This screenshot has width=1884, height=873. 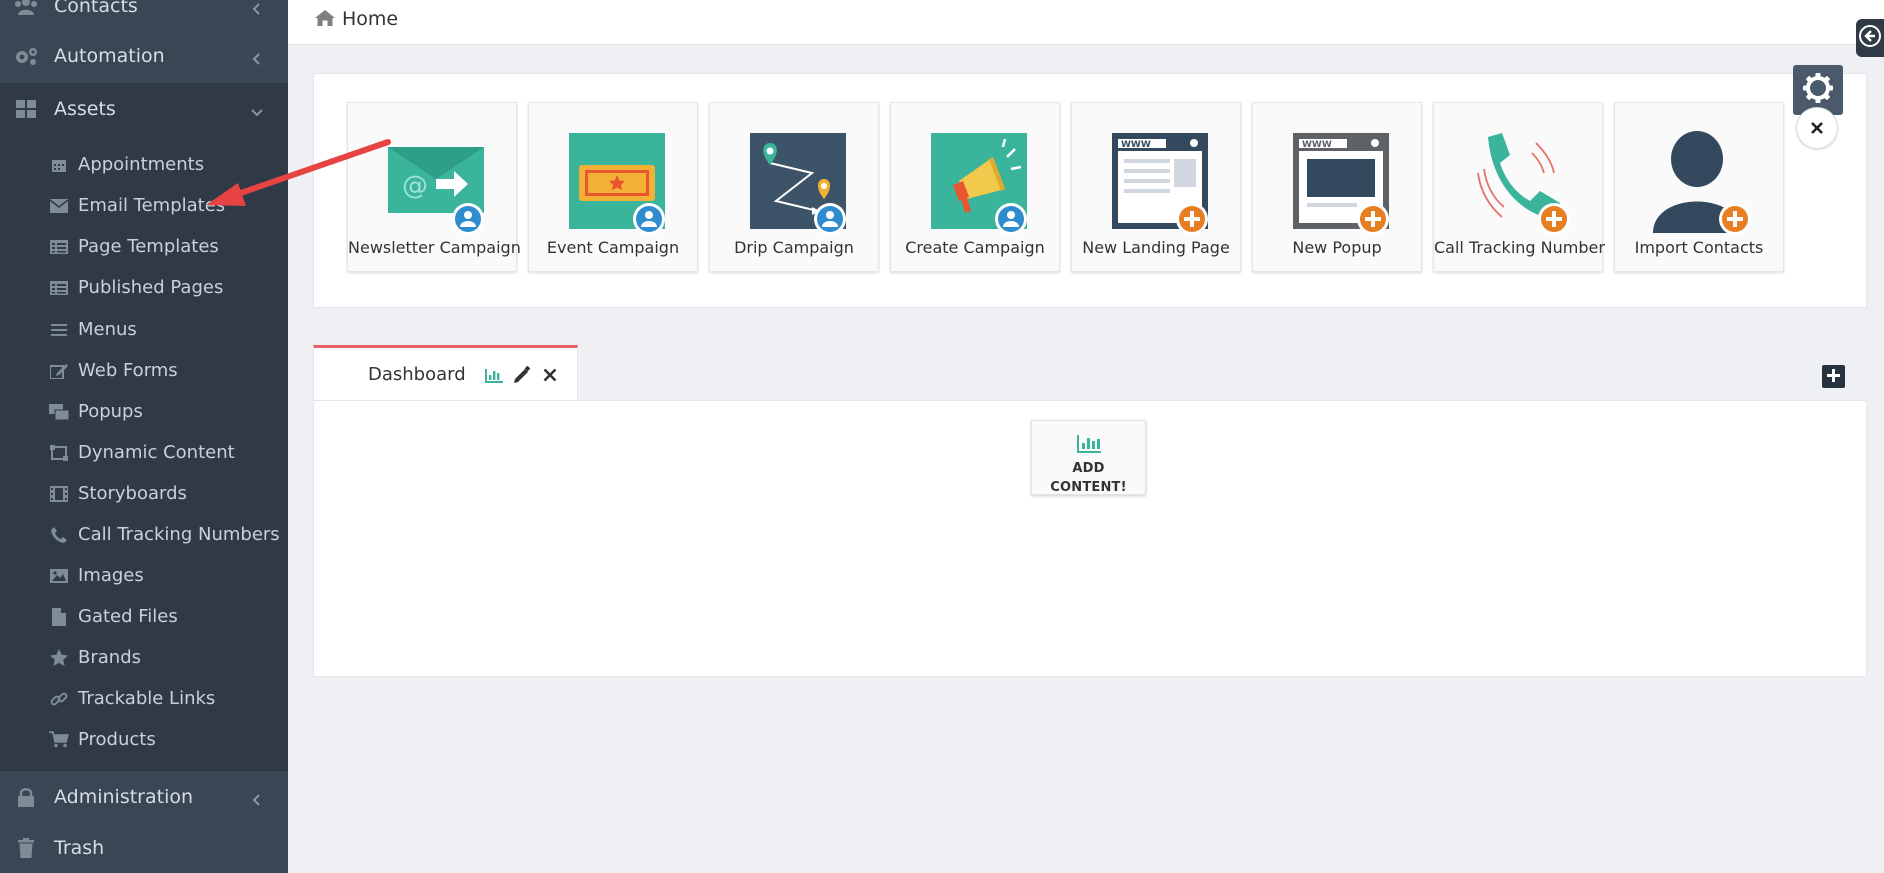 What do you see at coordinates (59, 494) in the screenshot?
I see `film-icon` at bounding box center [59, 494].